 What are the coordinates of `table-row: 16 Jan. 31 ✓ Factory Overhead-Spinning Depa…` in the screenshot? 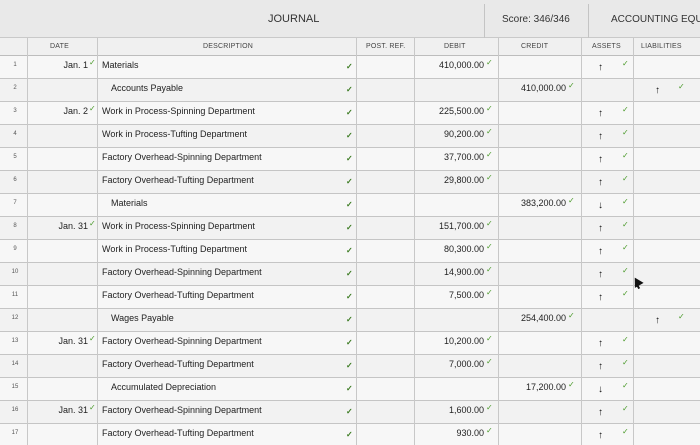 It's located at (350, 412).